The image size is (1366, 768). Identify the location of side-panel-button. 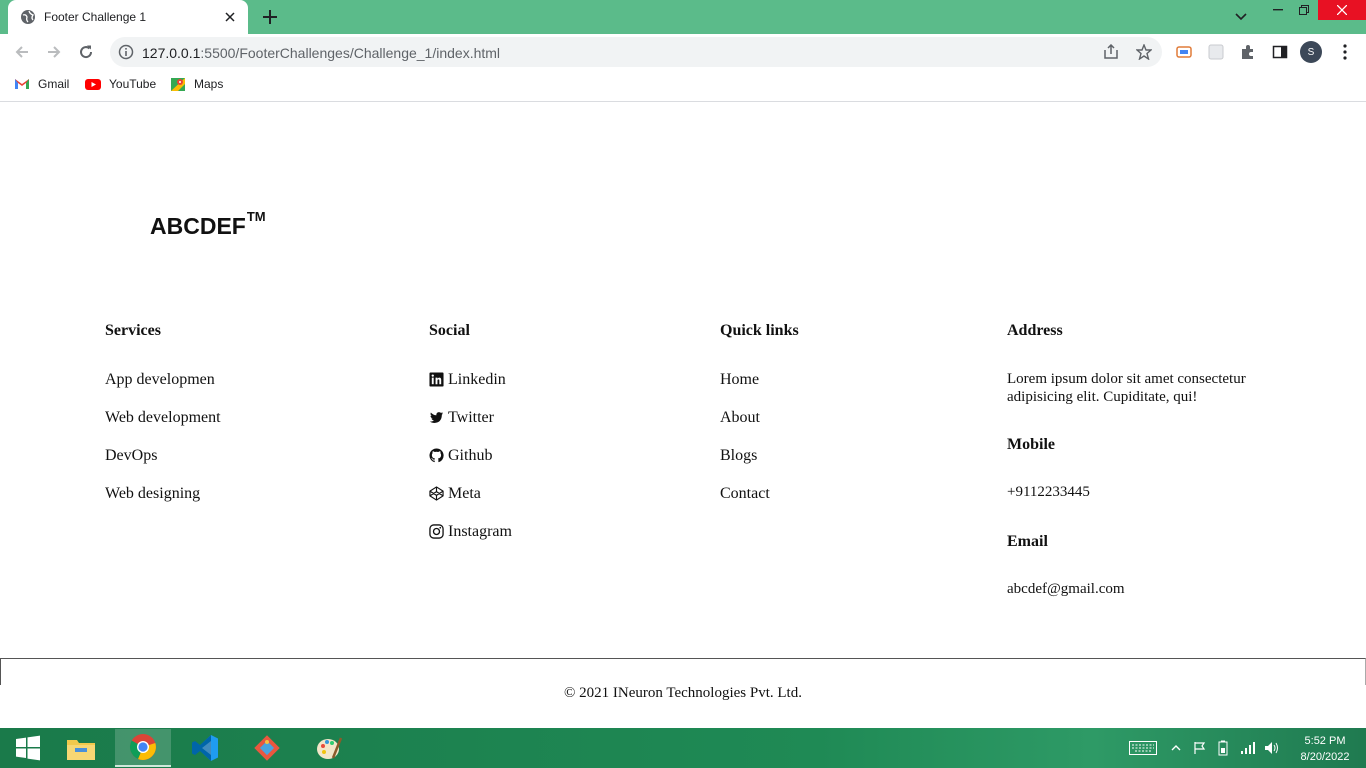
(1280, 52).